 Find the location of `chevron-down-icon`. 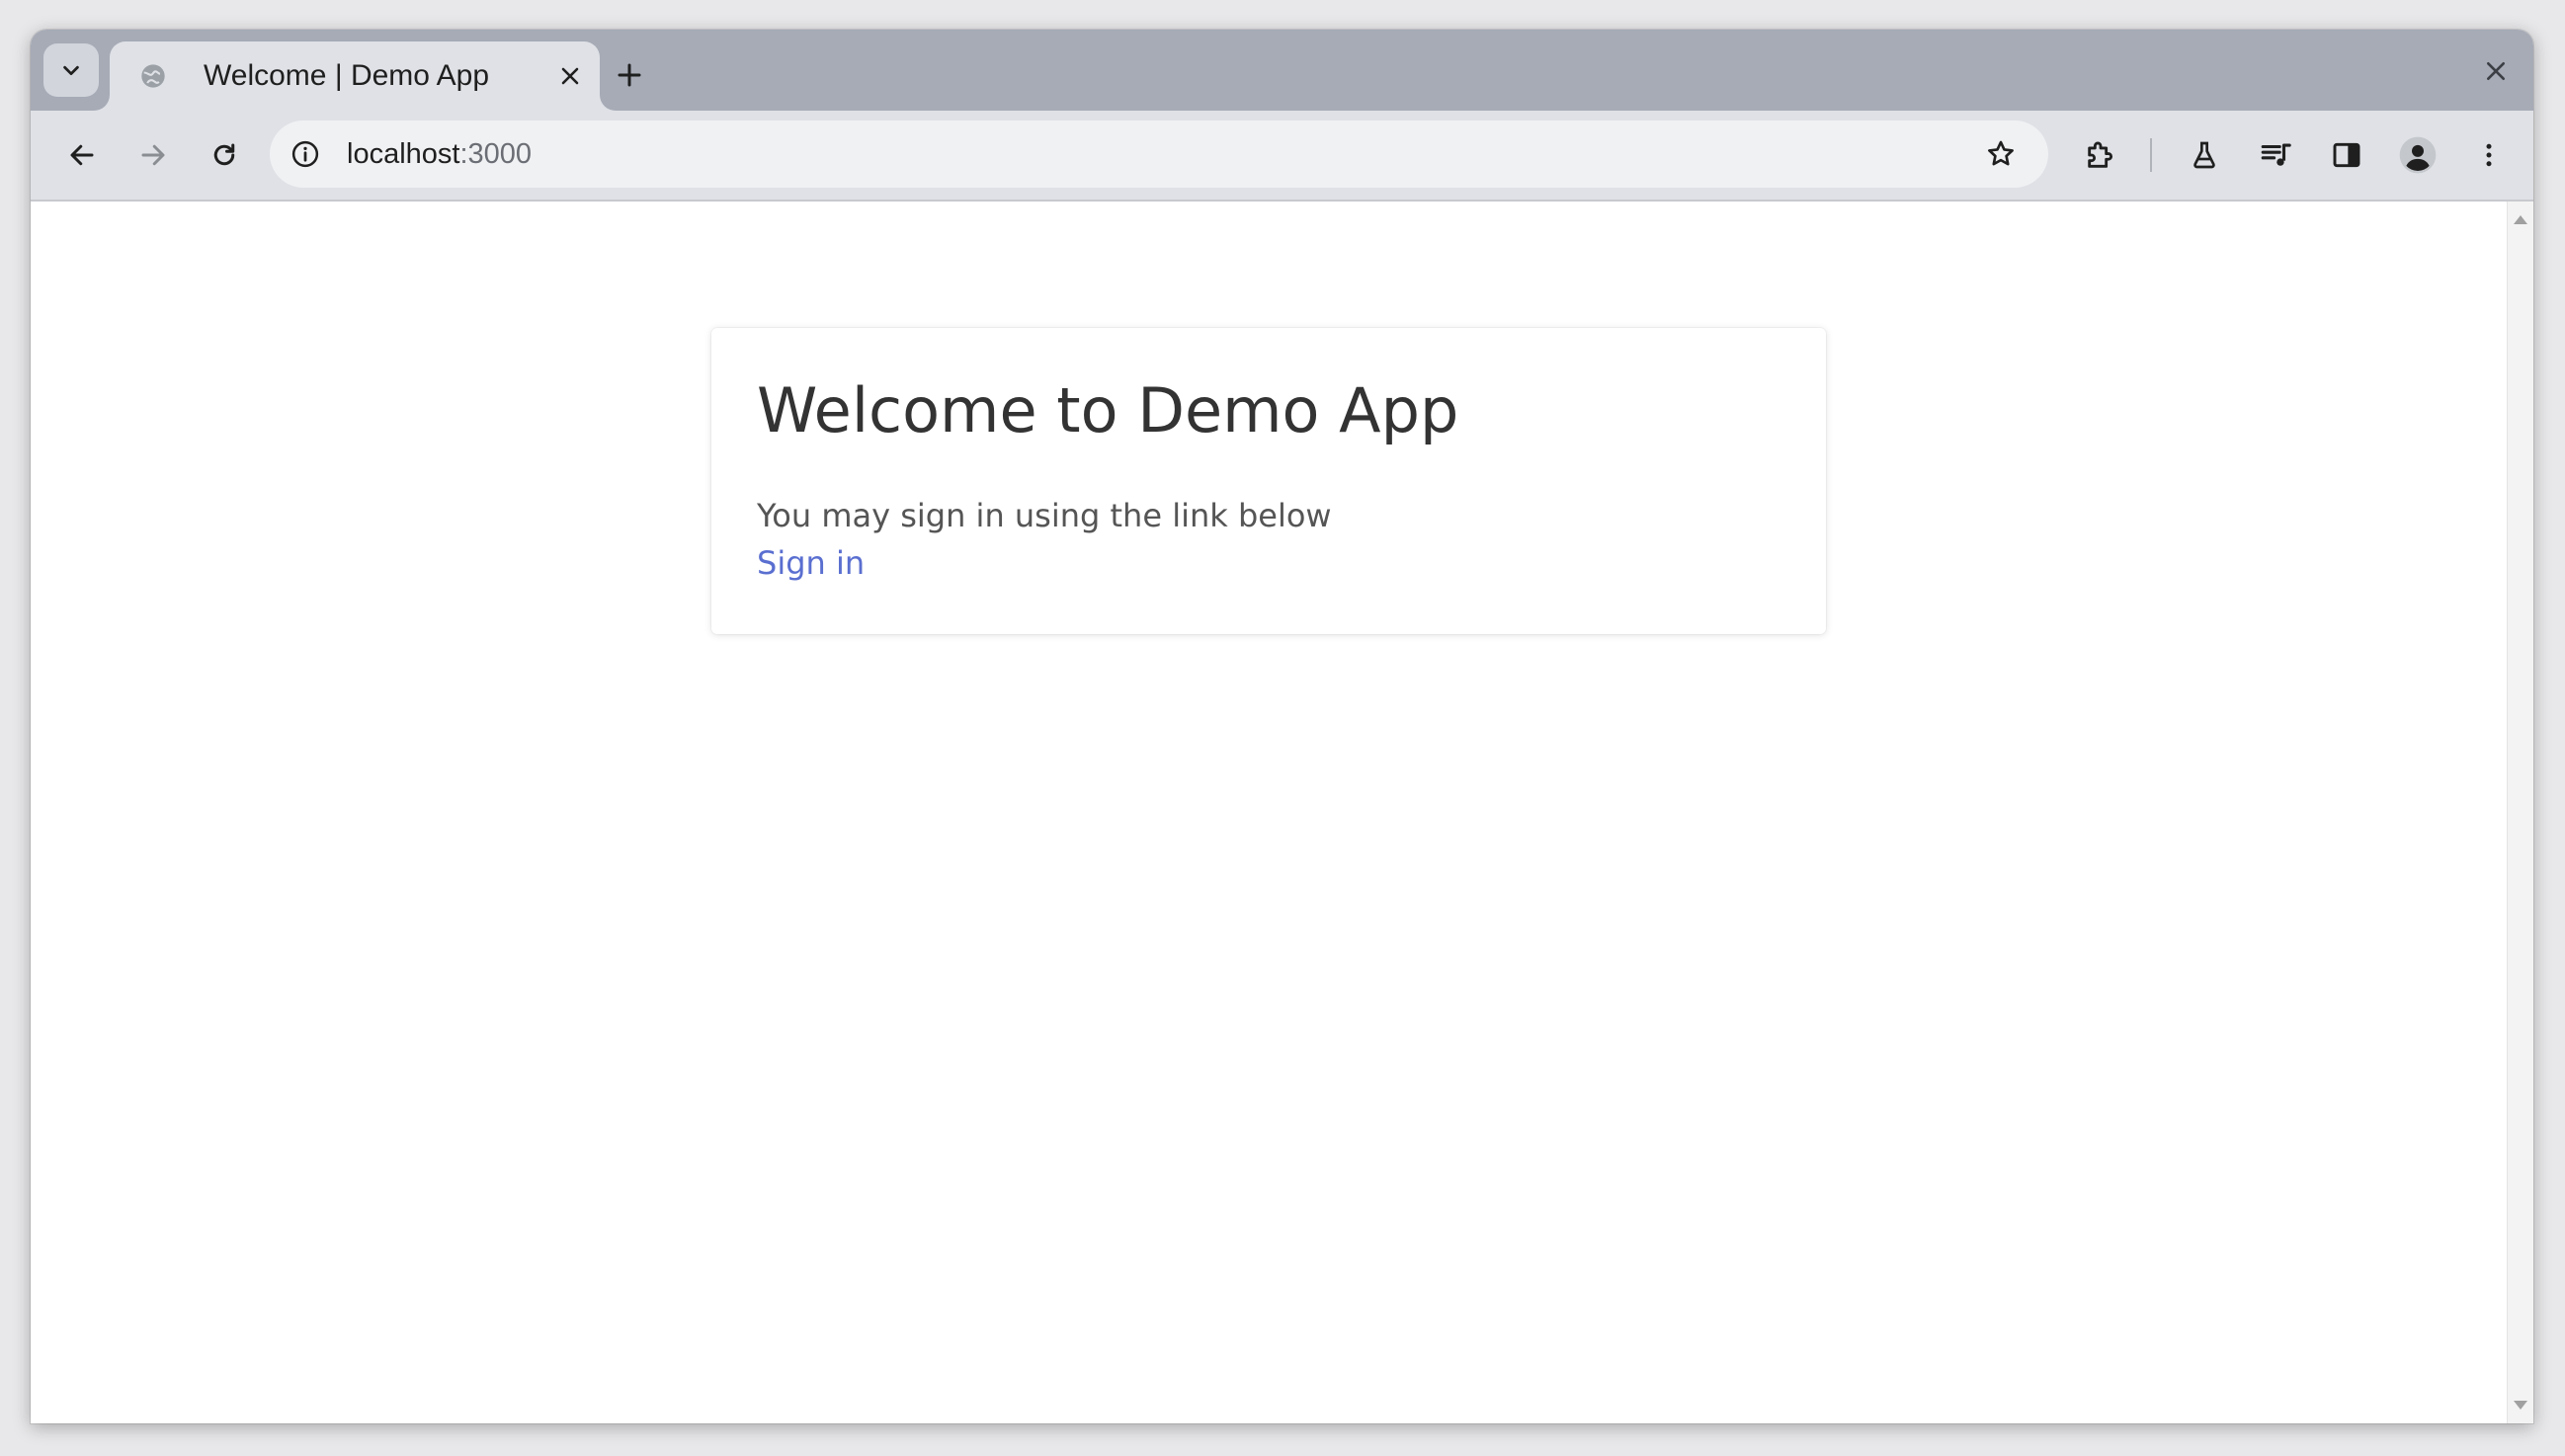

chevron-down-icon is located at coordinates (71, 70).